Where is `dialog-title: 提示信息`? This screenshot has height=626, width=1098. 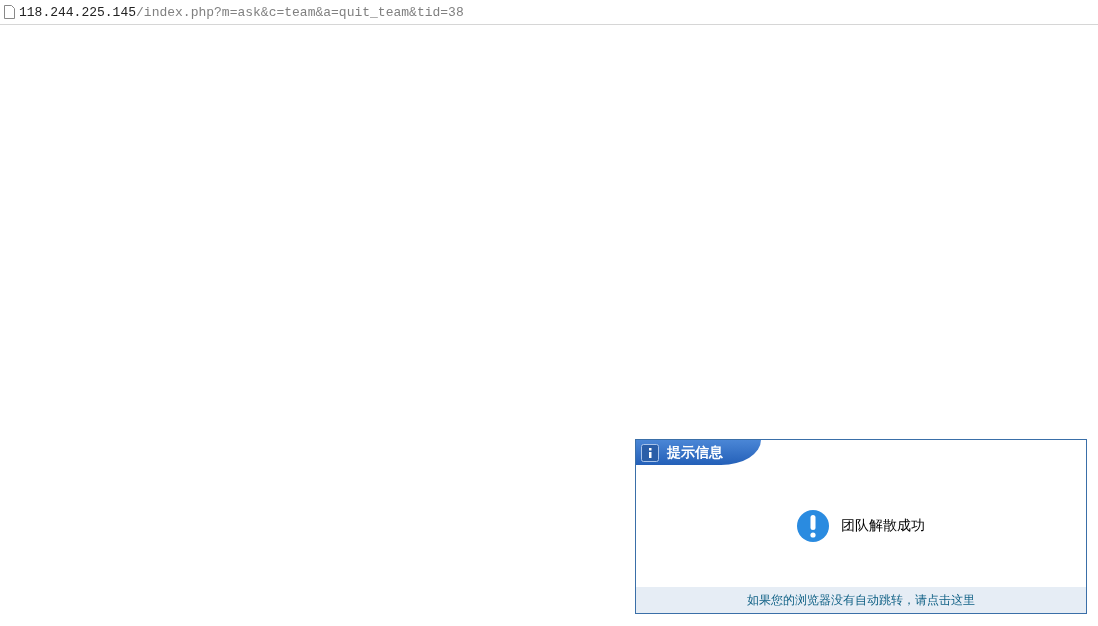
dialog-title: 提示信息 is located at coordinates (695, 452).